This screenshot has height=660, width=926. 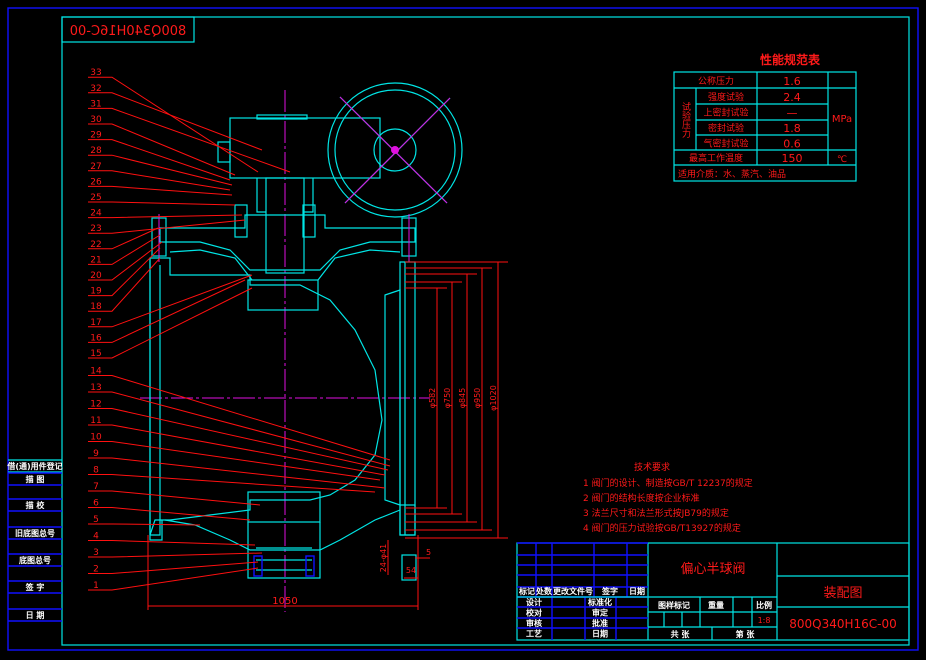 What do you see at coordinates (725, 144) in the screenshot?
I see `test-row-label: 气密封试验` at bounding box center [725, 144].